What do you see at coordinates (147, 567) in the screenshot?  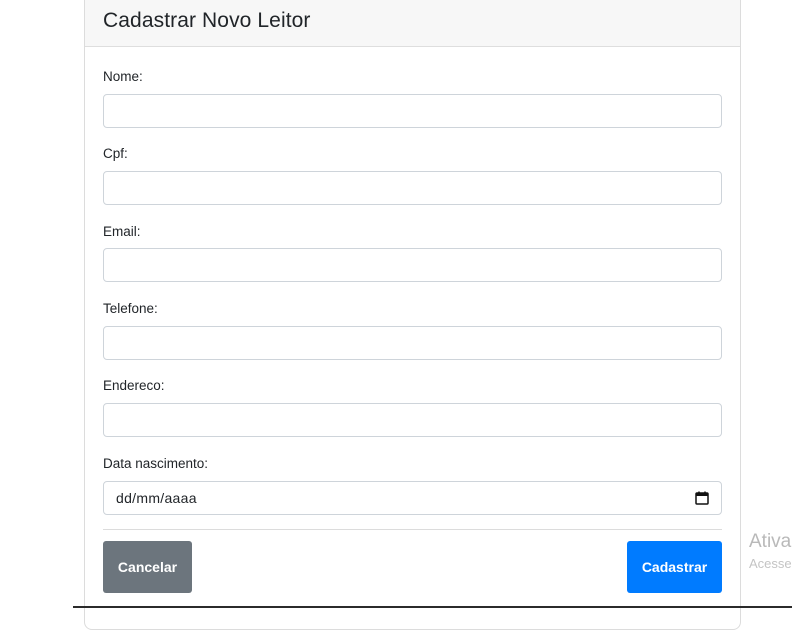 I see `cancel-button: Cancelar` at bounding box center [147, 567].